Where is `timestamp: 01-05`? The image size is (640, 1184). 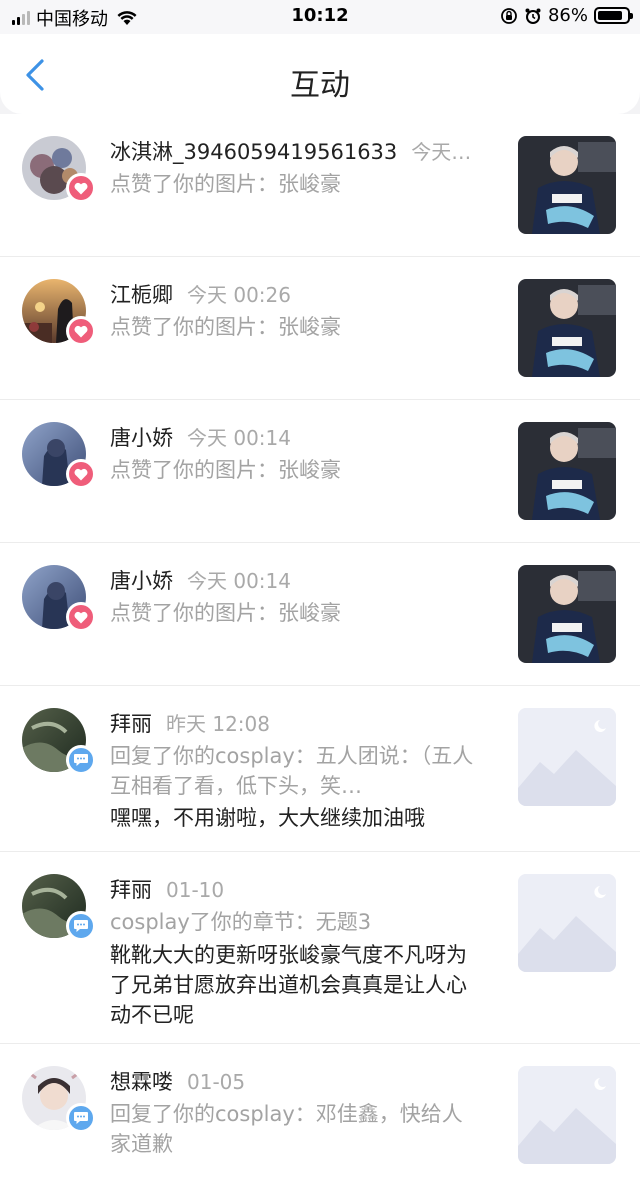 timestamp: 01-05 is located at coordinates (216, 1082).